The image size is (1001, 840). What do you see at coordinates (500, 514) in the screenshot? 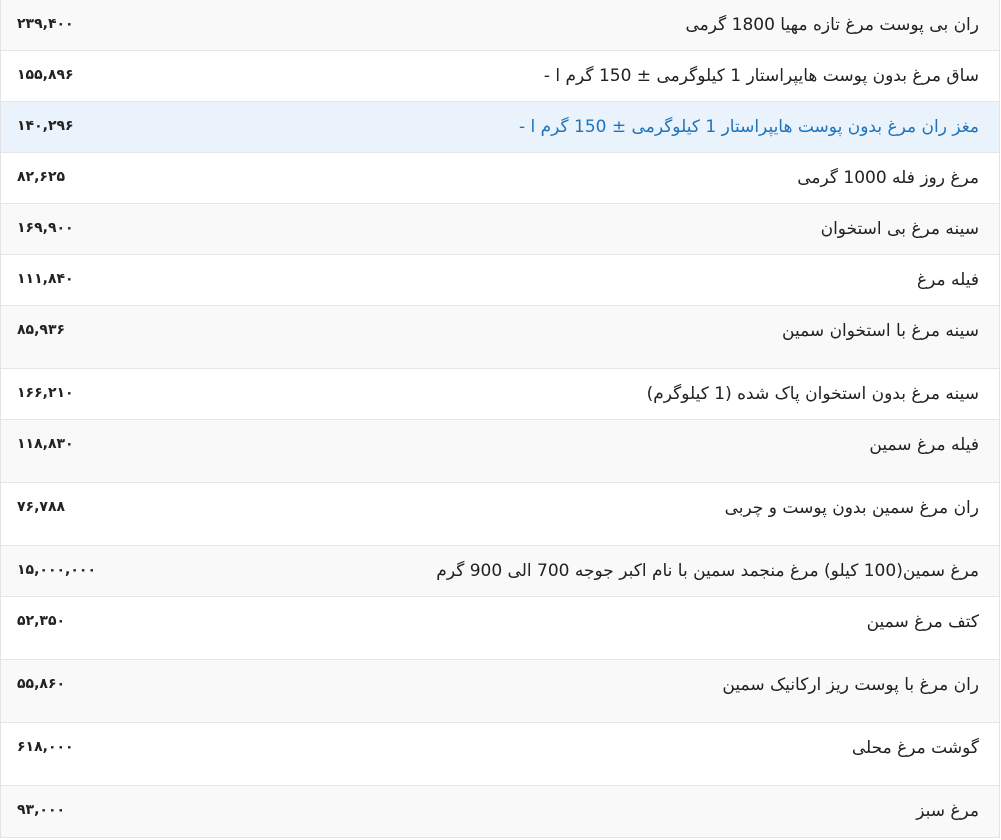
I see `table-row: ران مرغ سمین بدون پوست و چربی ۷۶,۷۸۸` at bounding box center [500, 514].